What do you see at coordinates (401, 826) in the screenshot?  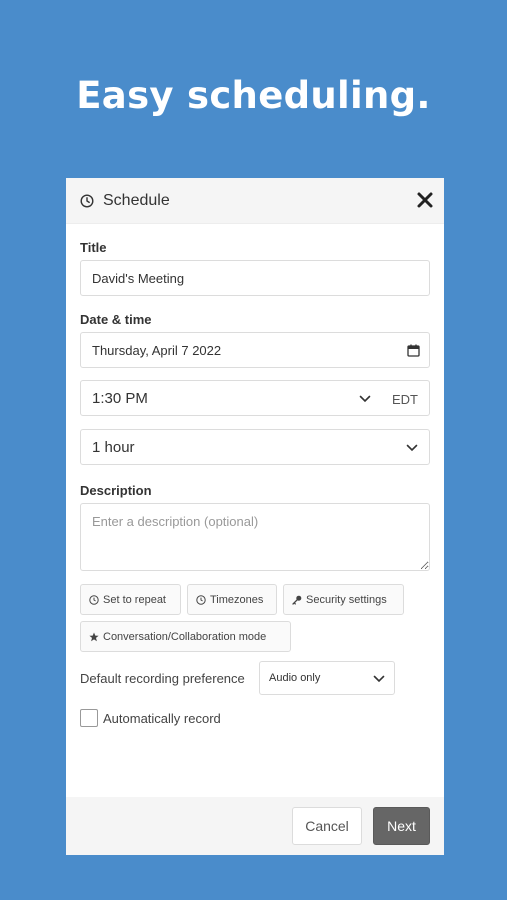 I see `next-button: Next` at bounding box center [401, 826].